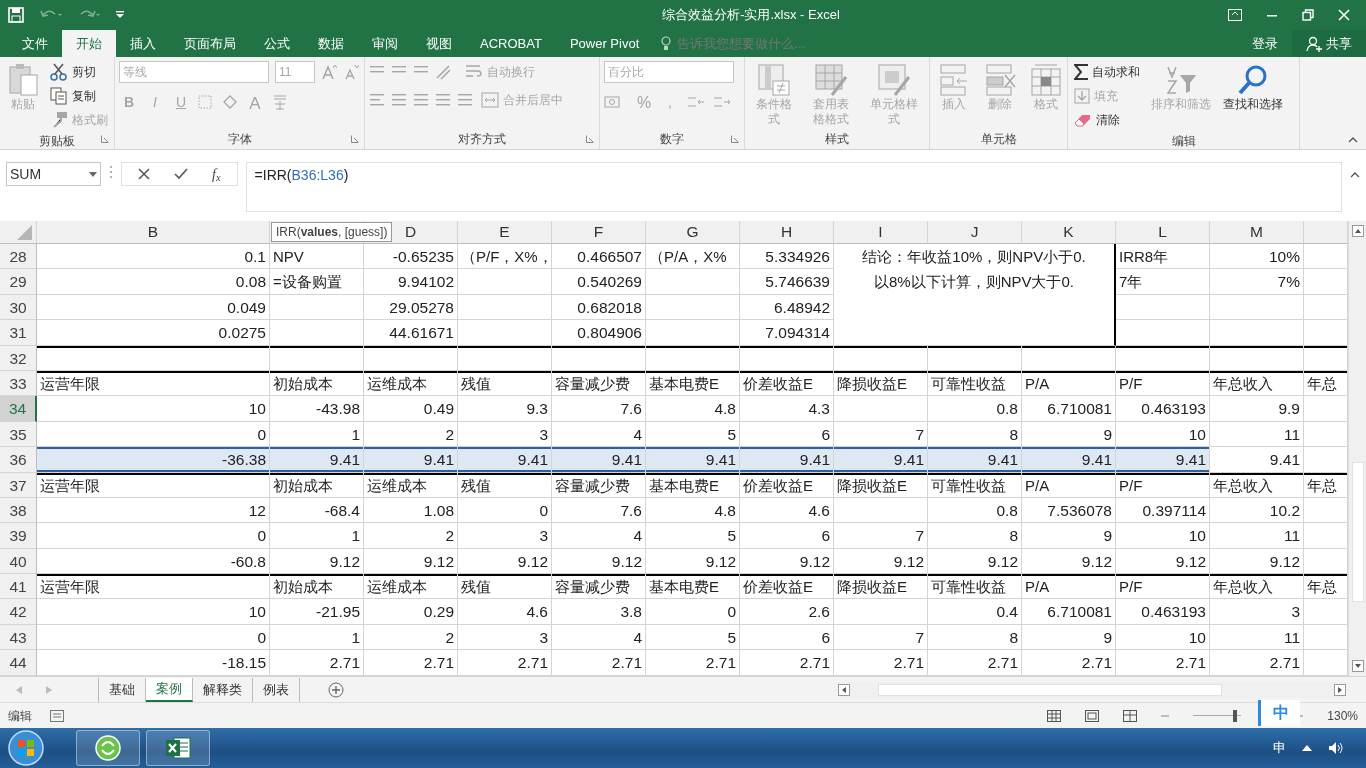  Describe the element at coordinates (35, 43) in the screenshot. I see `ribbon-tab: 文件` at that location.